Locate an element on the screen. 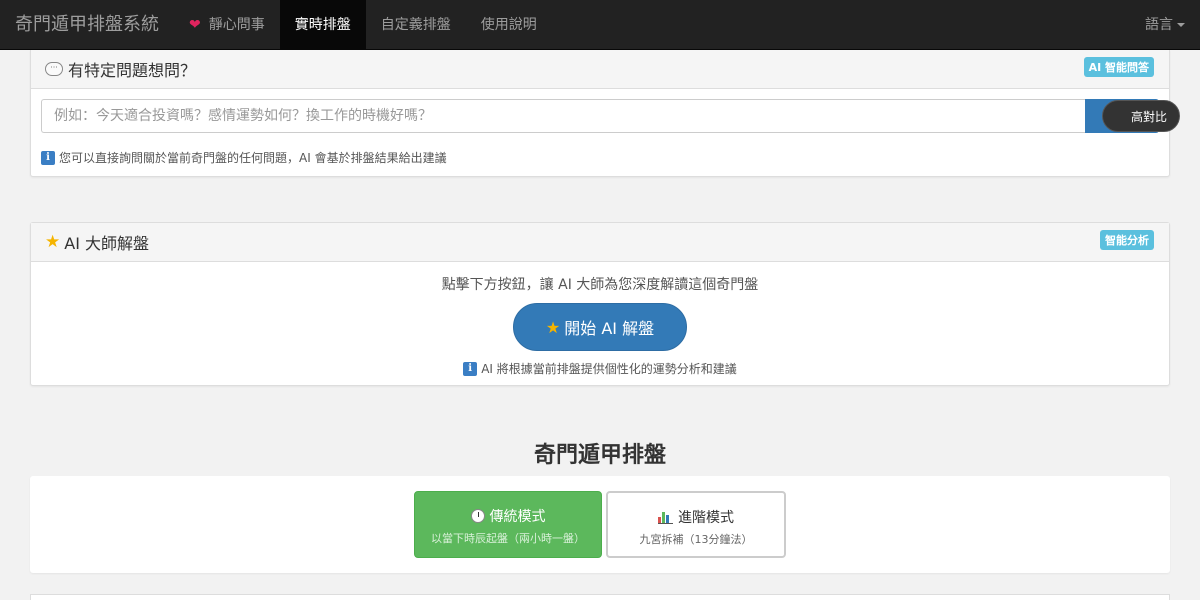 This screenshot has width=1200, height=600. nav-item-label: 使用說明 is located at coordinates (508, 24).